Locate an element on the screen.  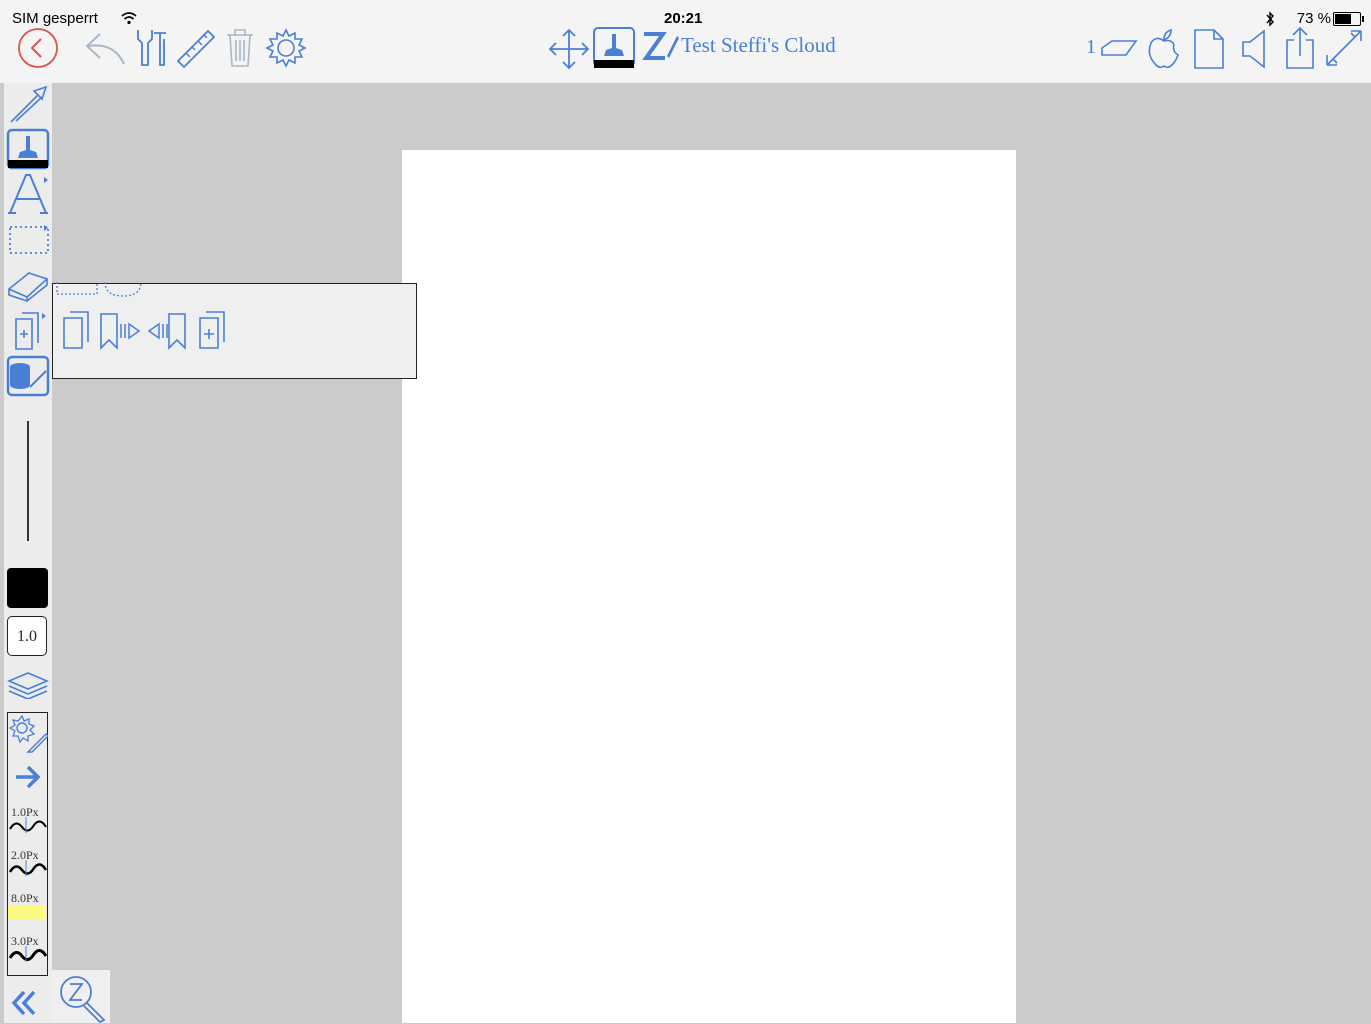
highlighter-stroke is located at coordinates (27, 912).